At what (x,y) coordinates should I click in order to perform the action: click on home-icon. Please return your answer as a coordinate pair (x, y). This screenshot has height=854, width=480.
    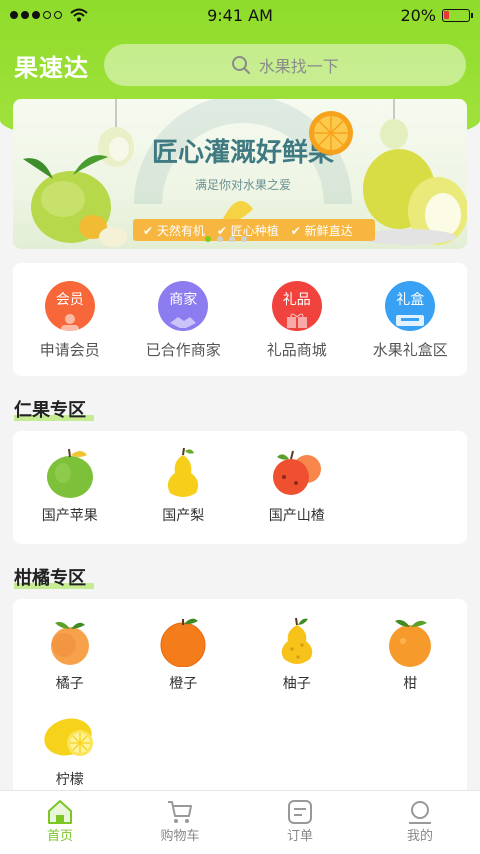
    Looking at the image, I should click on (60, 812).